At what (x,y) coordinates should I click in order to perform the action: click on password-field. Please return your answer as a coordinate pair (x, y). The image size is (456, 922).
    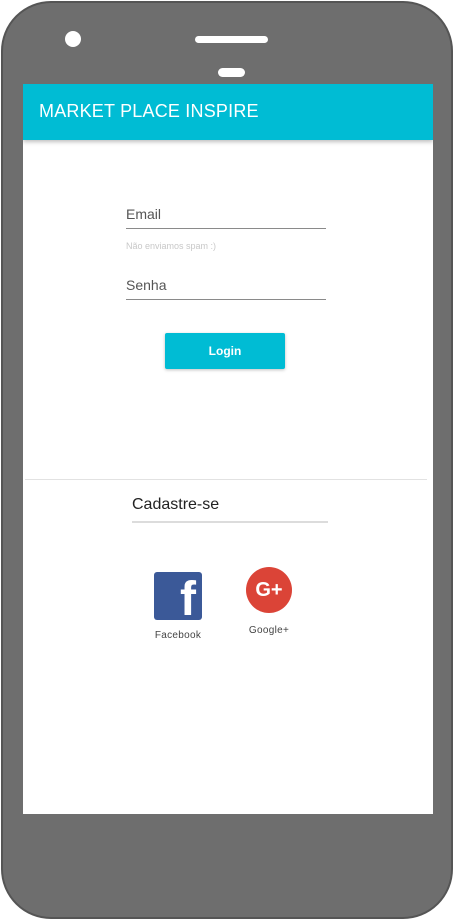
    Looking at the image, I should click on (226, 284).